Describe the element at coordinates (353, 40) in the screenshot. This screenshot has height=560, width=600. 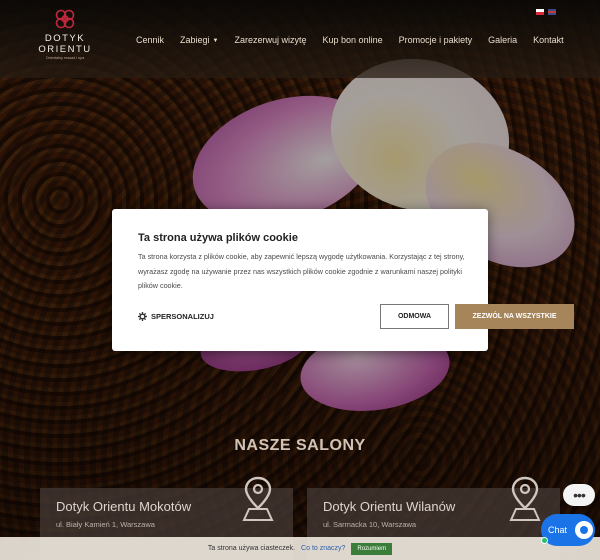
I see `nav-item-kup-bon: Kup bon online` at that location.